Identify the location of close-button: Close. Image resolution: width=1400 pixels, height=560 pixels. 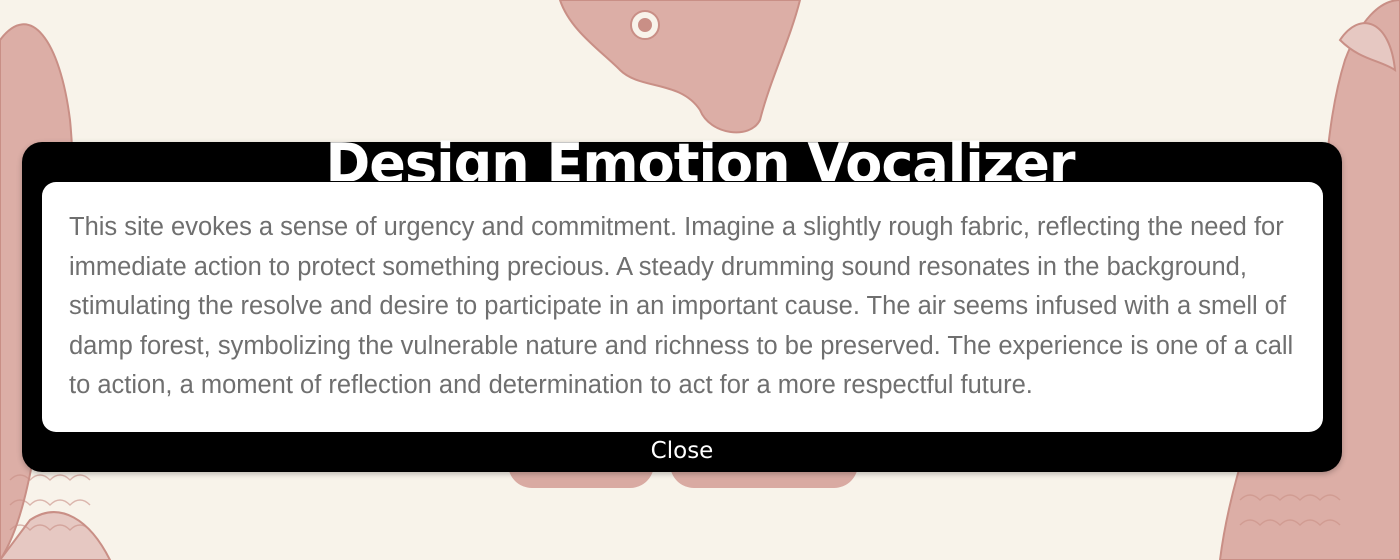
(682, 451).